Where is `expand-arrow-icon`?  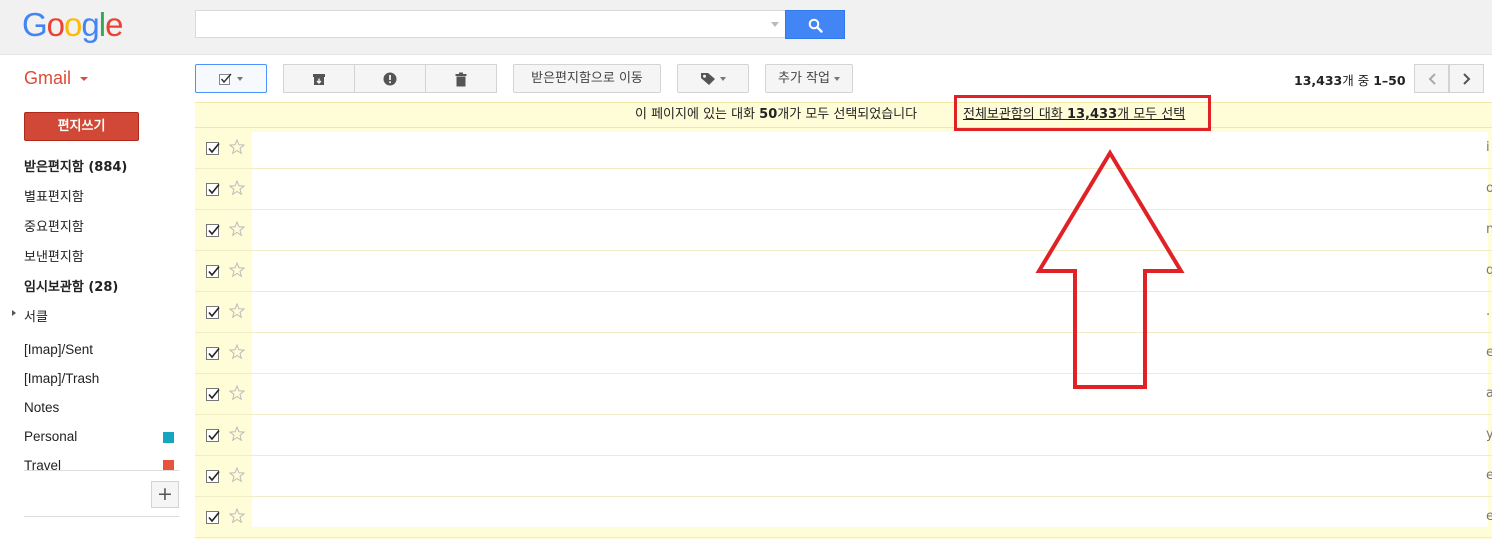 expand-arrow-icon is located at coordinates (14, 313).